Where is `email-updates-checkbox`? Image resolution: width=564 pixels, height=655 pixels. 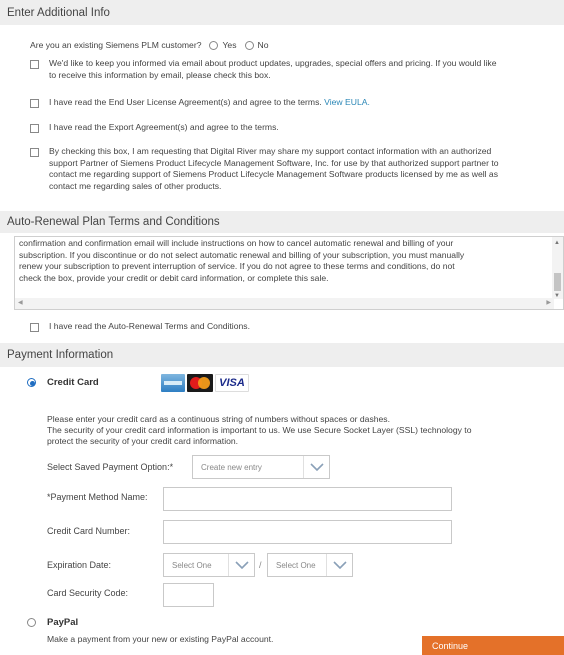 email-updates-checkbox is located at coordinates (34, 64).